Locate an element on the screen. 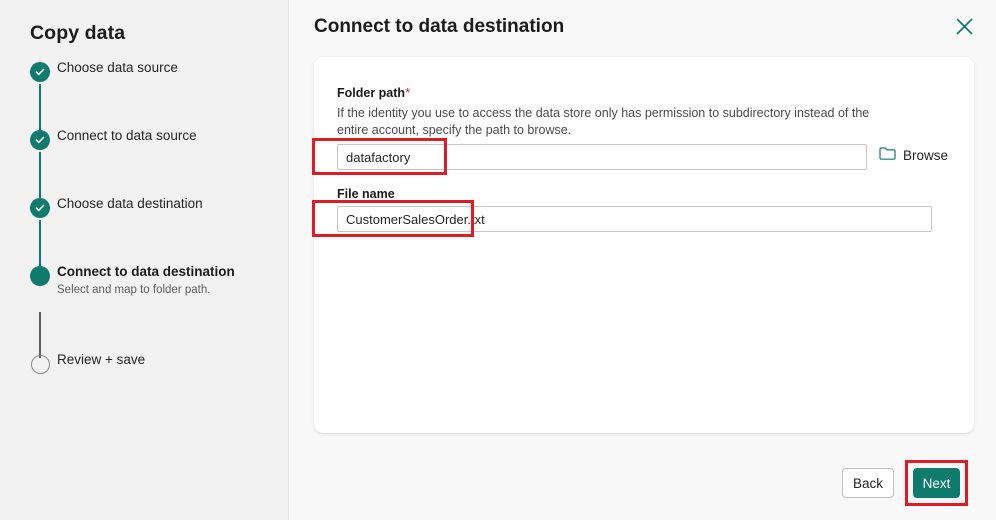 This screenshot has height=520, width=996. back-button: Back is located at coordinates (868, 483).